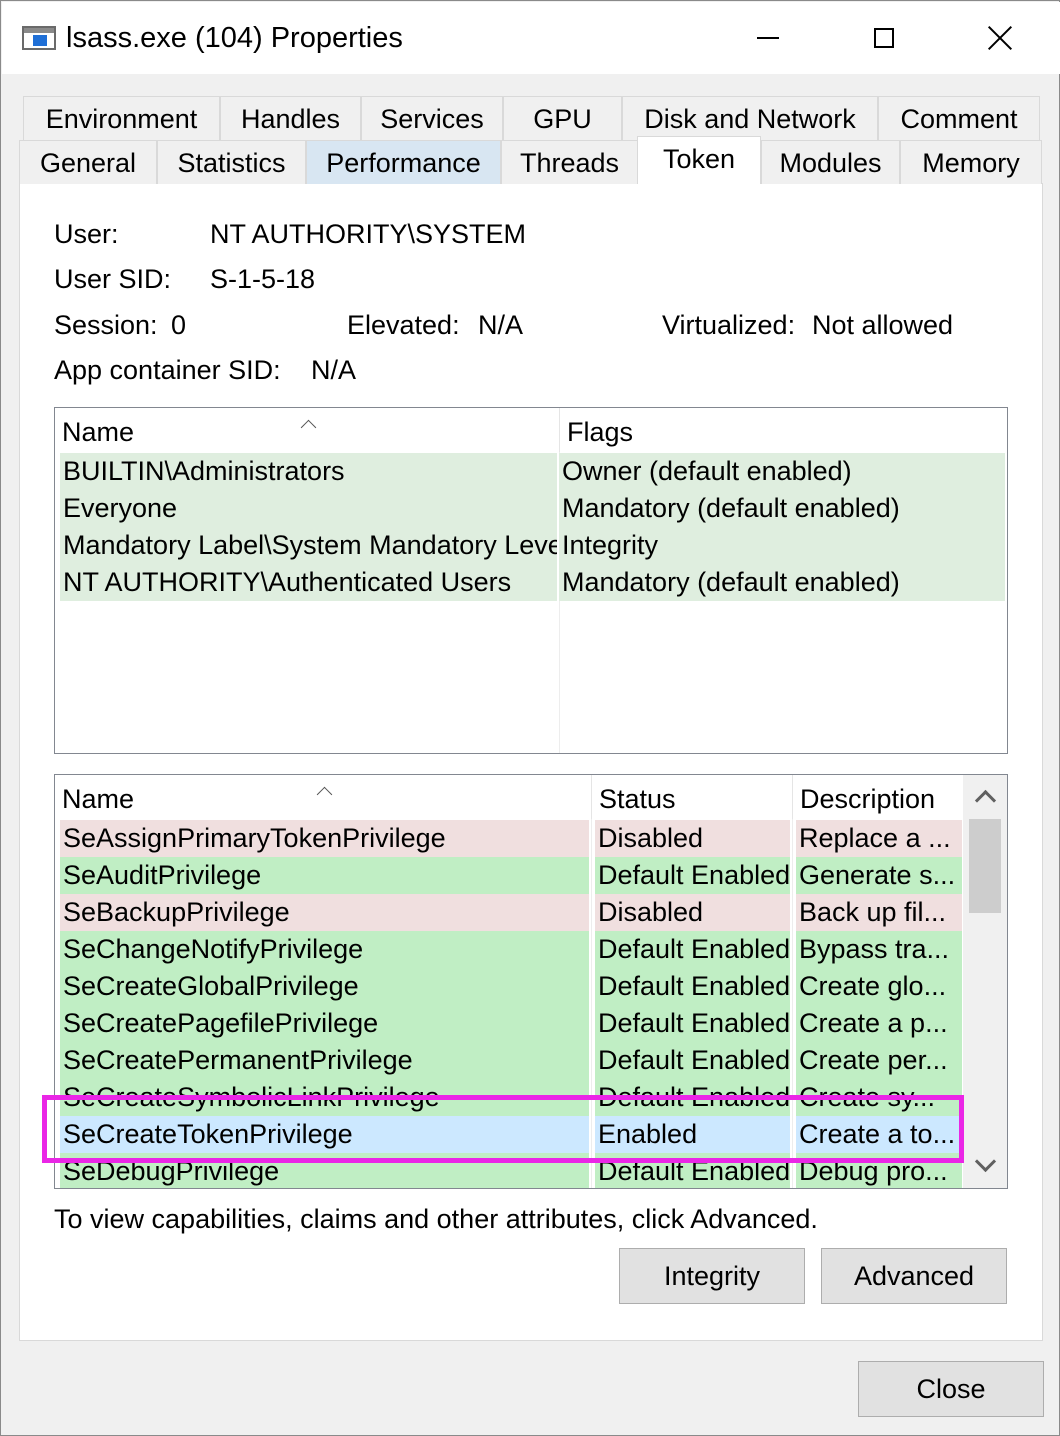  Describe the element at coordinates (503, 1129) in the screenshot. I see `highlight-annotation-box` at that location.